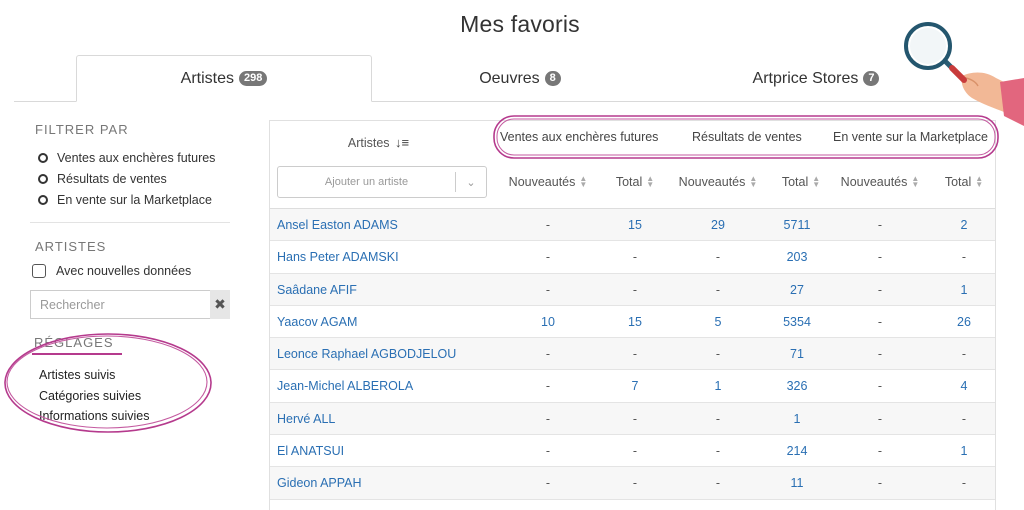 This screenshot has width=1024, height=510. What do you see at coordinates (509, 78) in the screenshot?
I see `tab-label: Oeuvres` at bounding box center [509, 78].